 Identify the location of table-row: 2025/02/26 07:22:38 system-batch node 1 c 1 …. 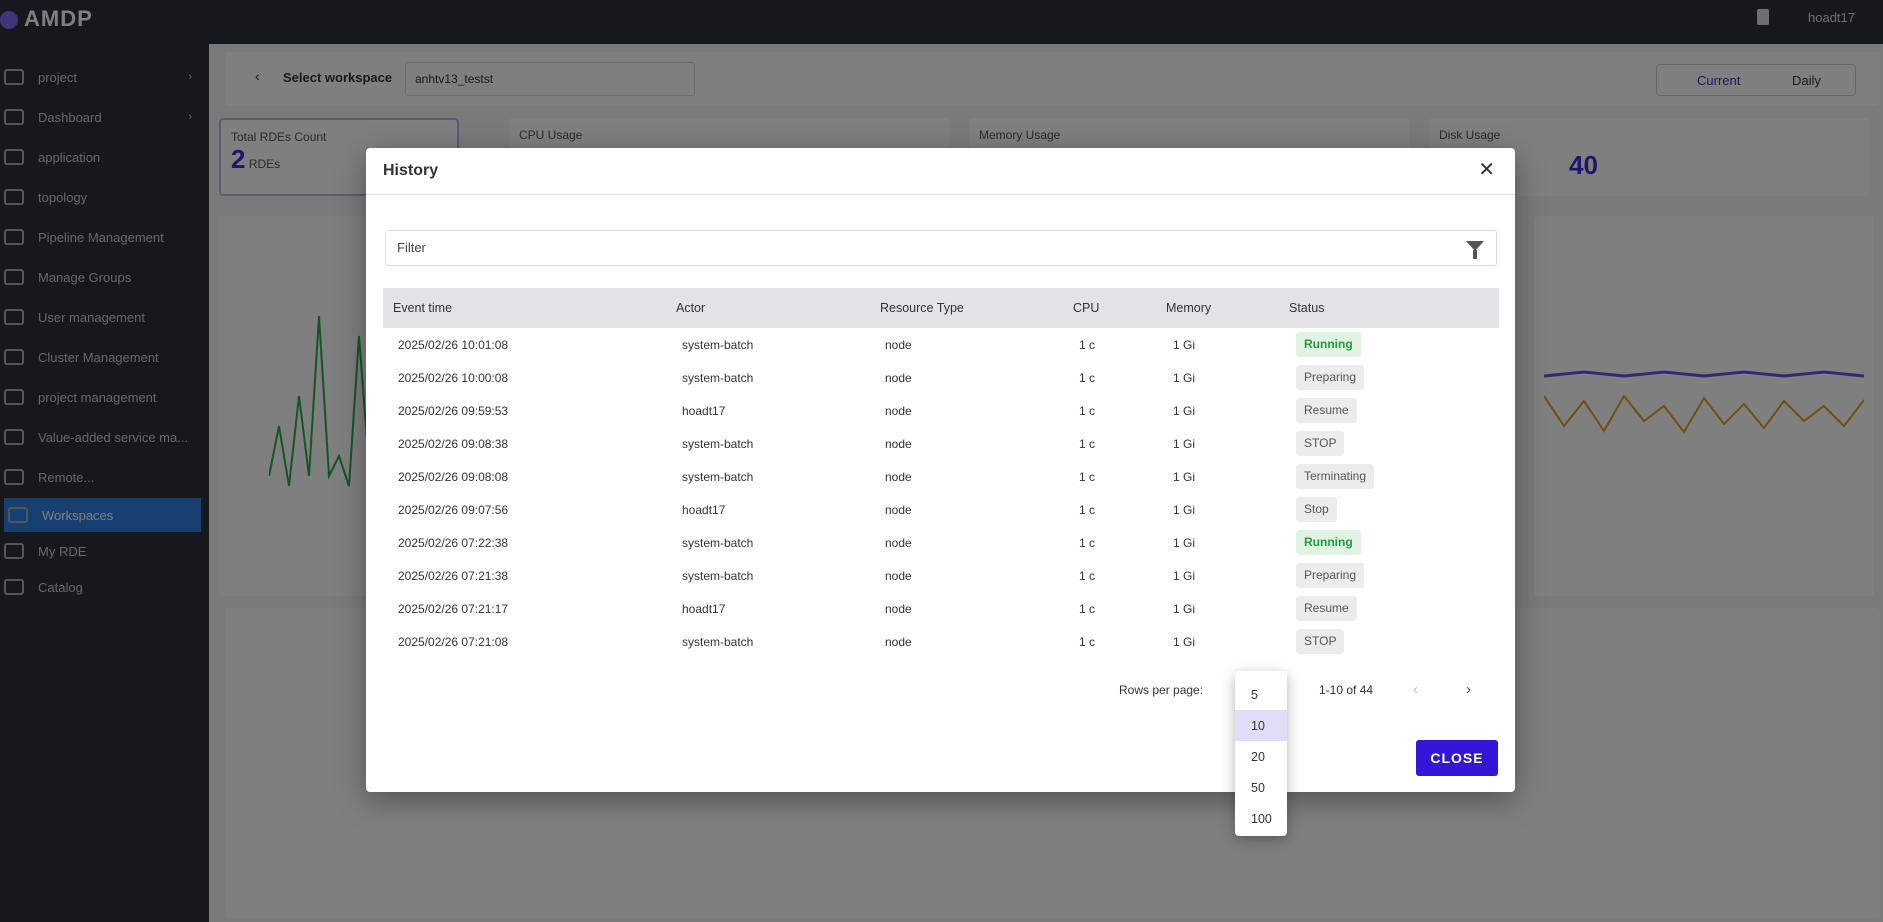
(941, 542).